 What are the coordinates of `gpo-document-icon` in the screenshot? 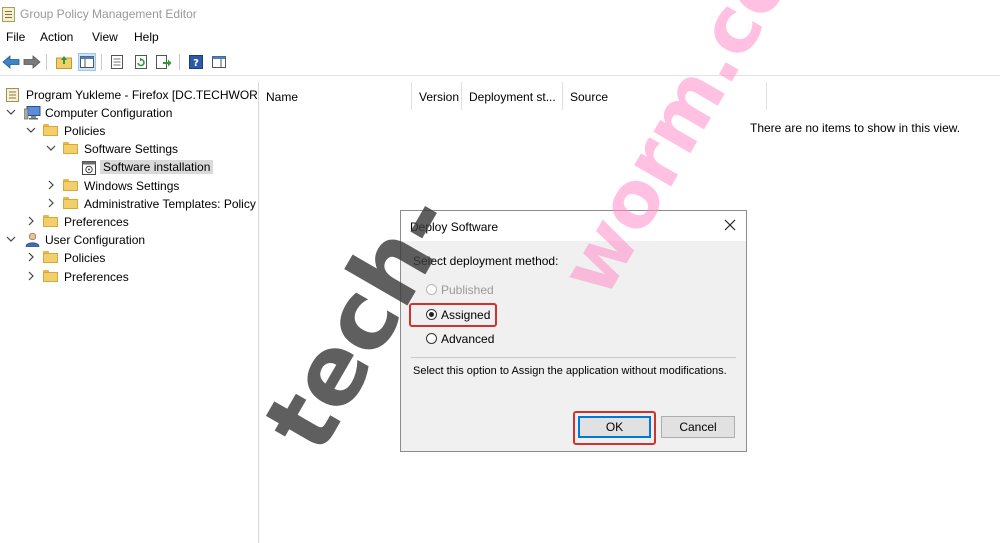 It's located at (12, 96).